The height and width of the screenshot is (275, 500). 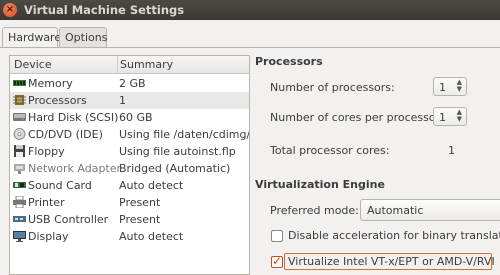 I want to click on processor-icon, so click(x=19, y=100).